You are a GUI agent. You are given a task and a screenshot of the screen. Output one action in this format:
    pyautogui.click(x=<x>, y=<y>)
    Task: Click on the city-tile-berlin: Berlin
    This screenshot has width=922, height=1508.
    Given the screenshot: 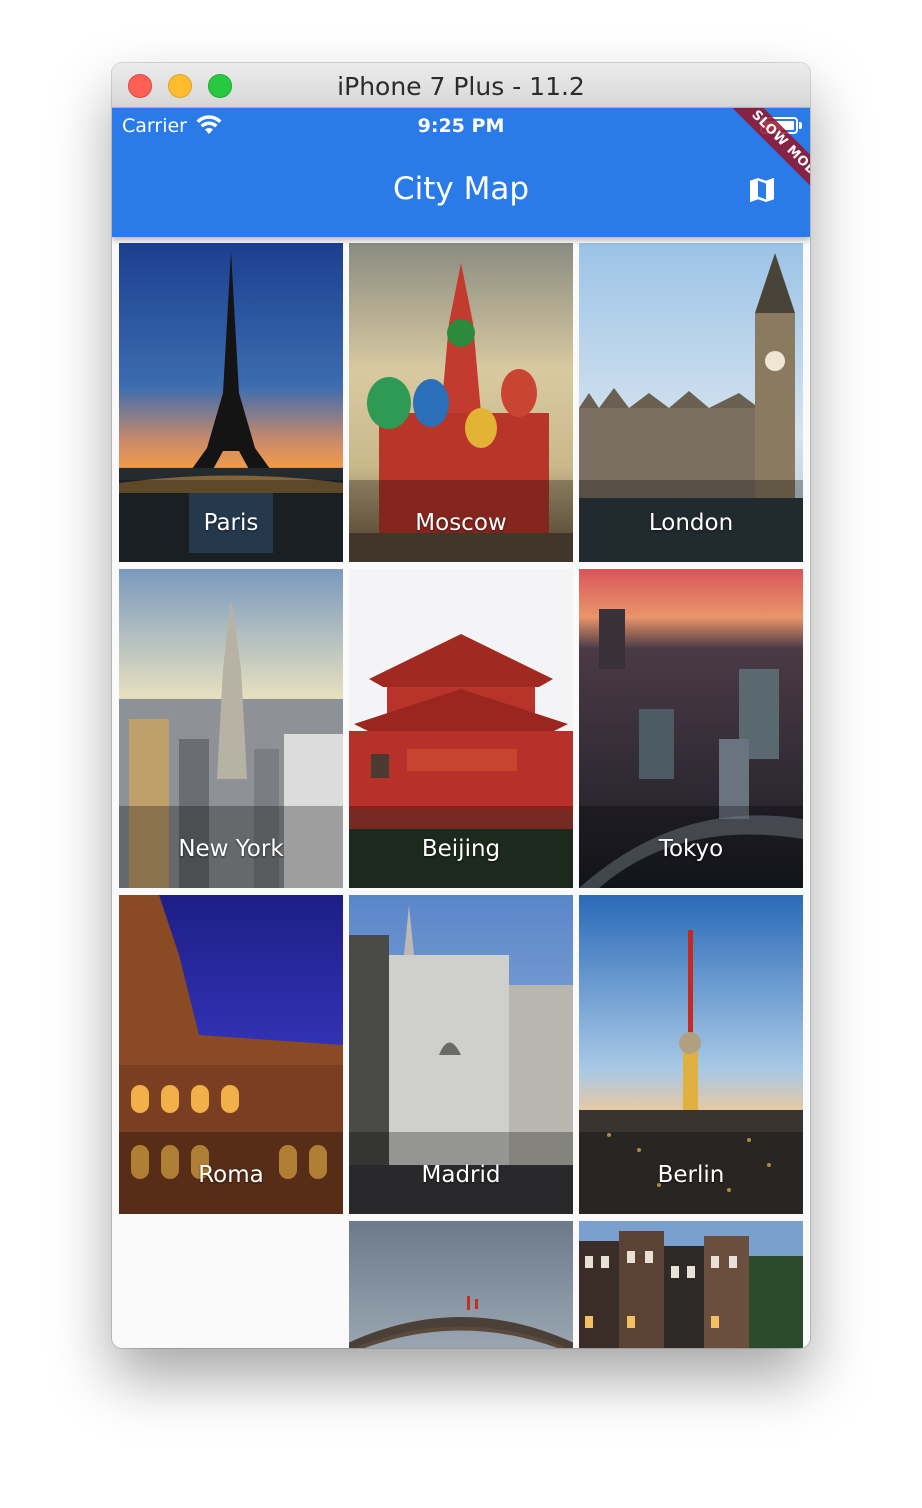 What is the action you would take?
    pyautogui.click(x=691, y=1054)
    